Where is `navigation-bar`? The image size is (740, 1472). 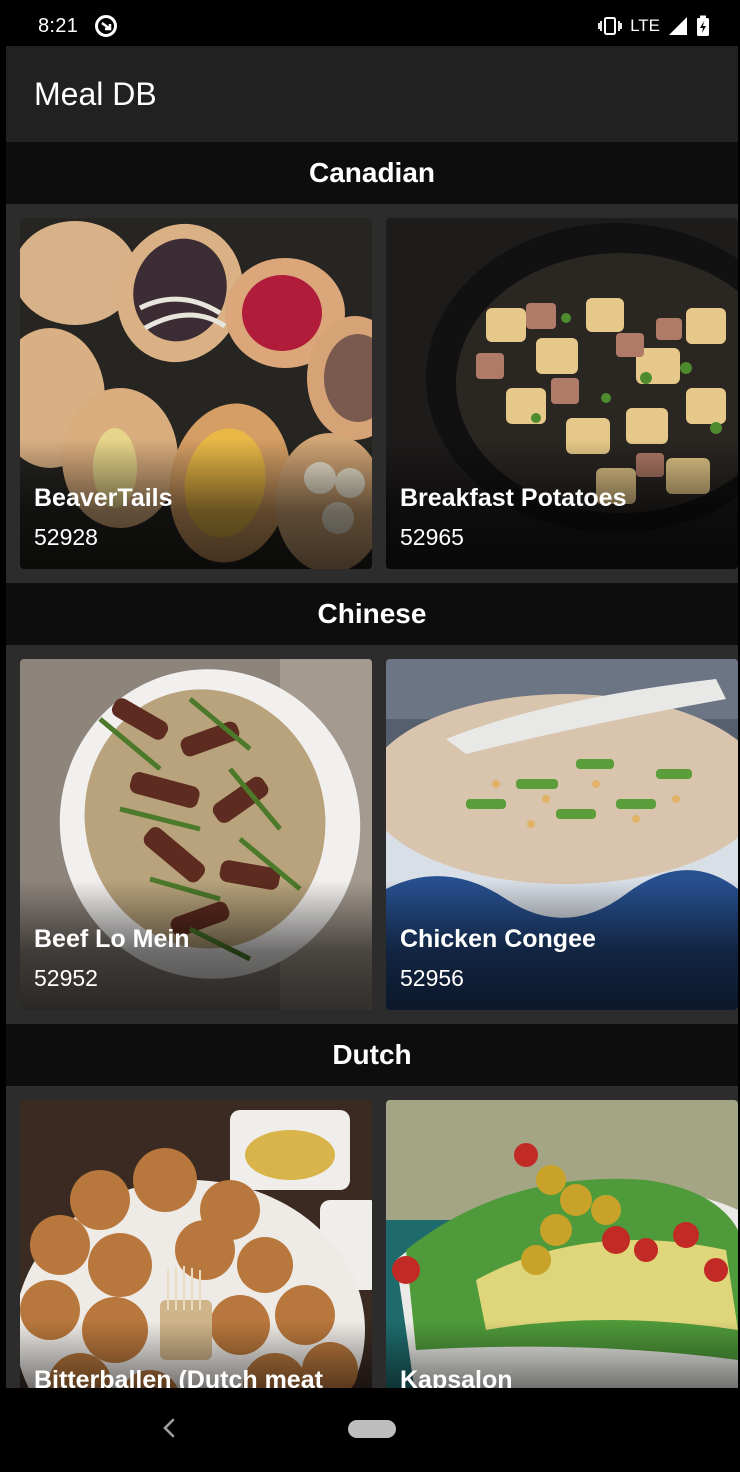 navigation-bar is located at coordinates (372, 1428).